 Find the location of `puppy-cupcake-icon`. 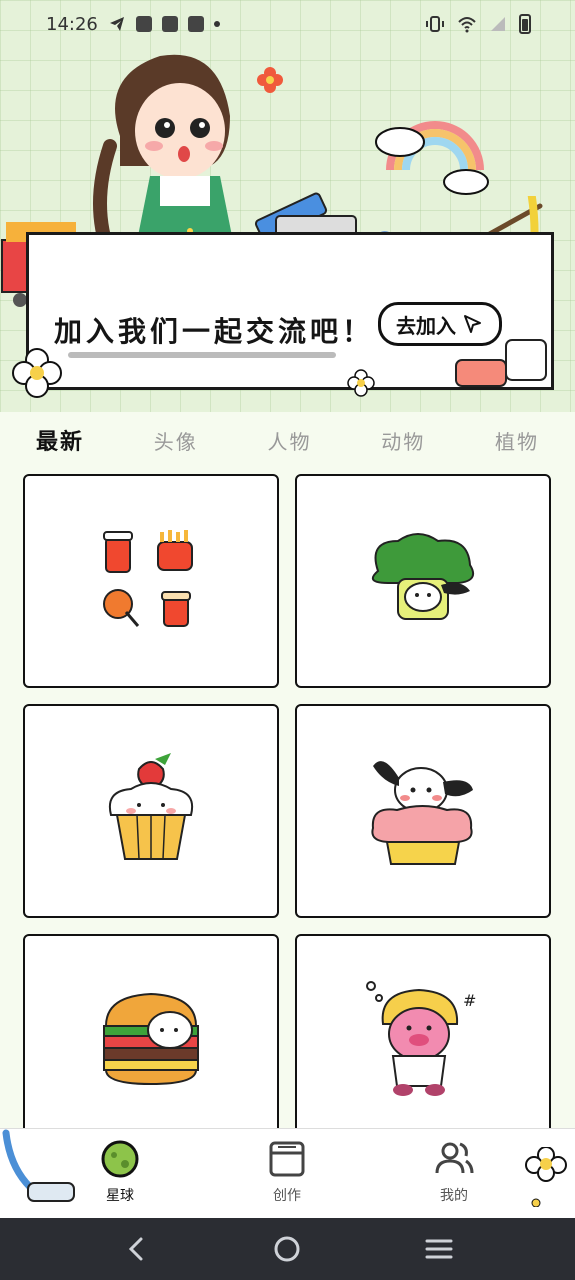

puppy-cupcake-icon is located at coordinates (422, 813).